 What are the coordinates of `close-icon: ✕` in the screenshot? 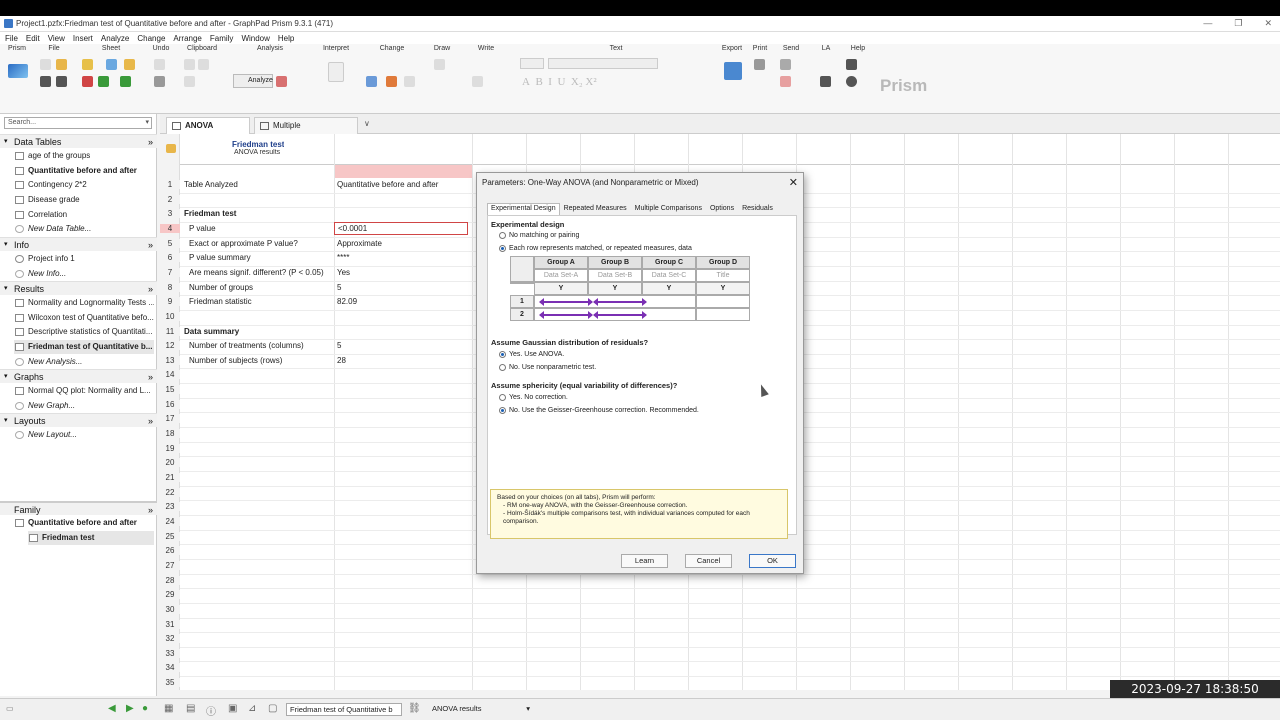 It's located at (1268, 23).